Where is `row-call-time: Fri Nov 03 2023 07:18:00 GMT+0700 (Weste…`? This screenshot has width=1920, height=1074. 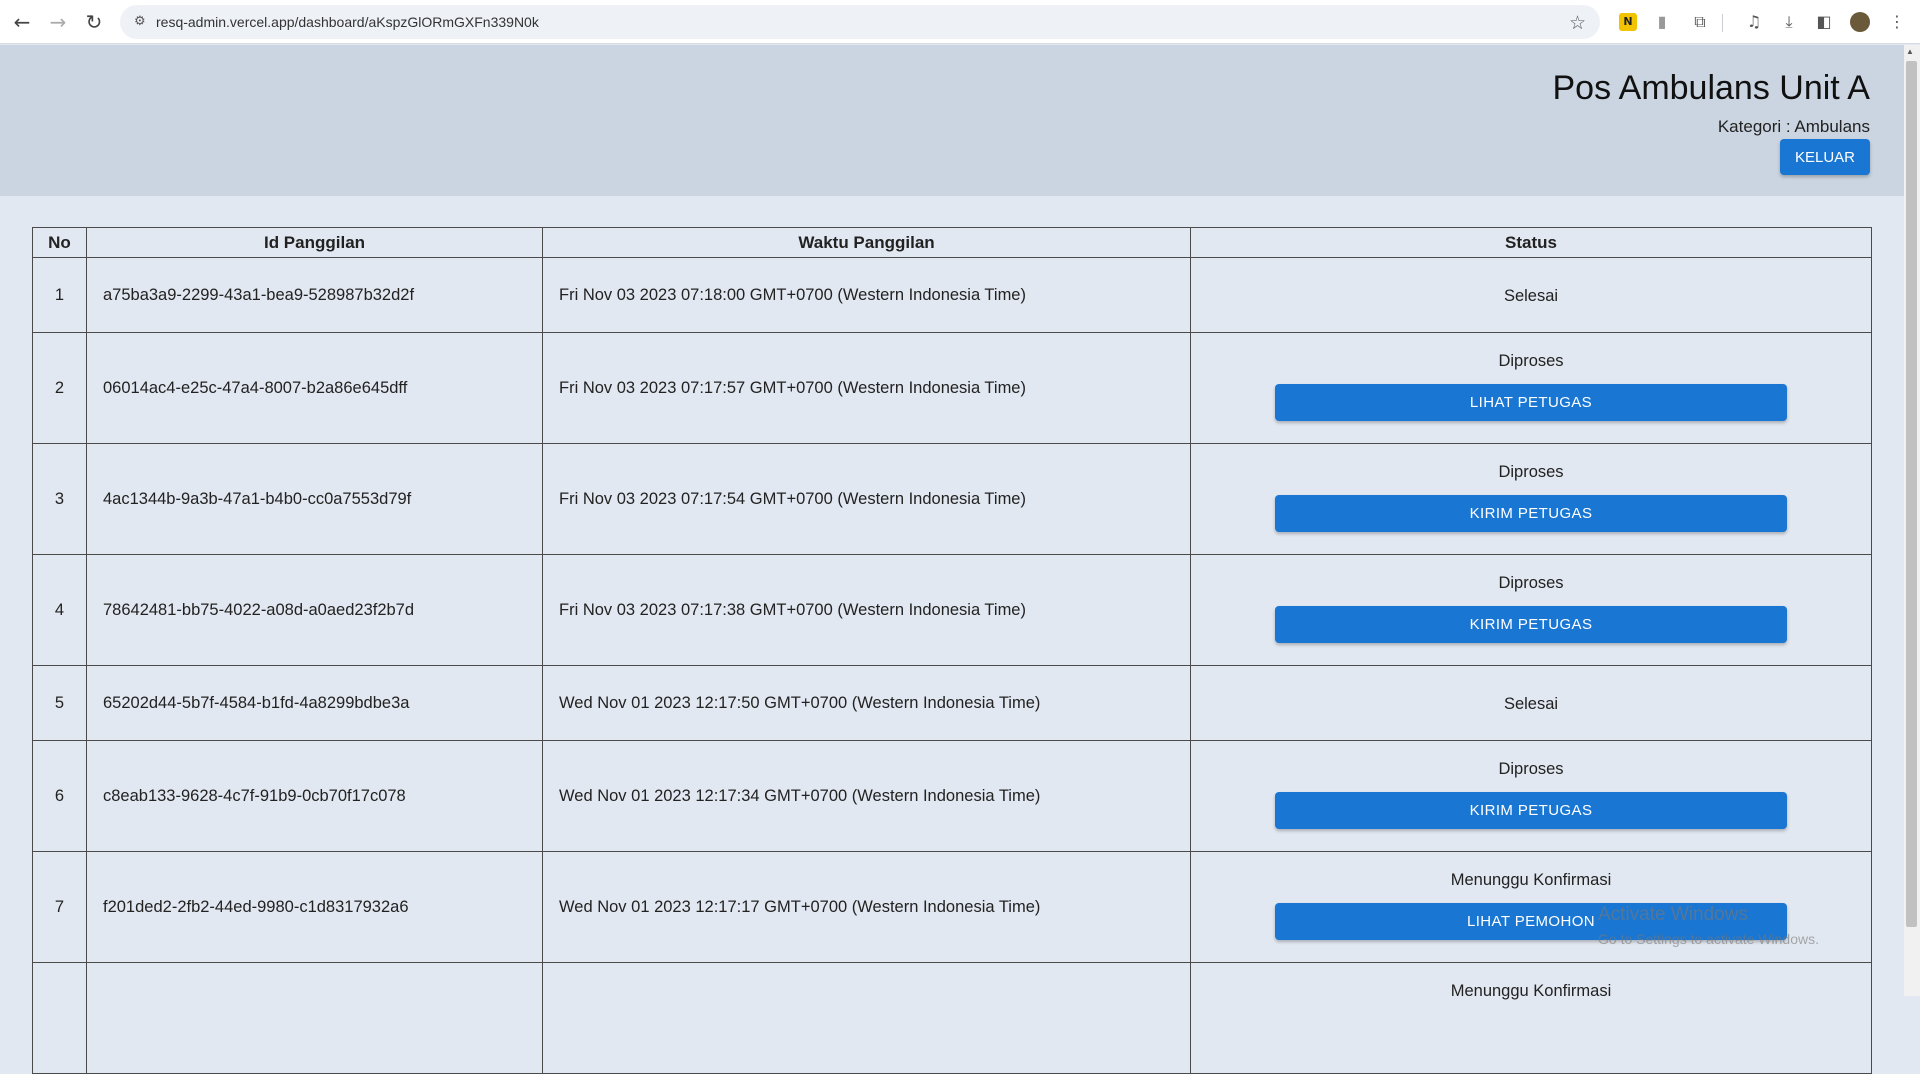 row-call-time: Fri Nov 03 2023 07:18:00 GMT+0700 (Weste… is located at coordinates (866, 295).